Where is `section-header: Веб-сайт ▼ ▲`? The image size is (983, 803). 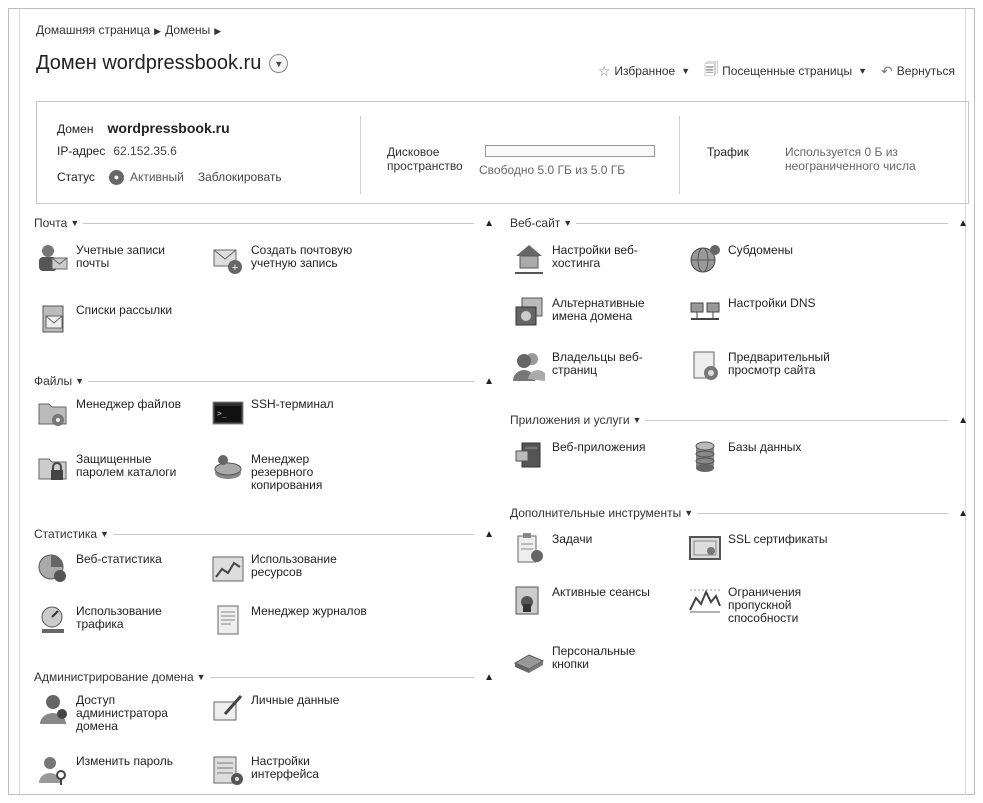 section-header: Веб-сайт ▼ ▲ is located at coordinates (739, 223).